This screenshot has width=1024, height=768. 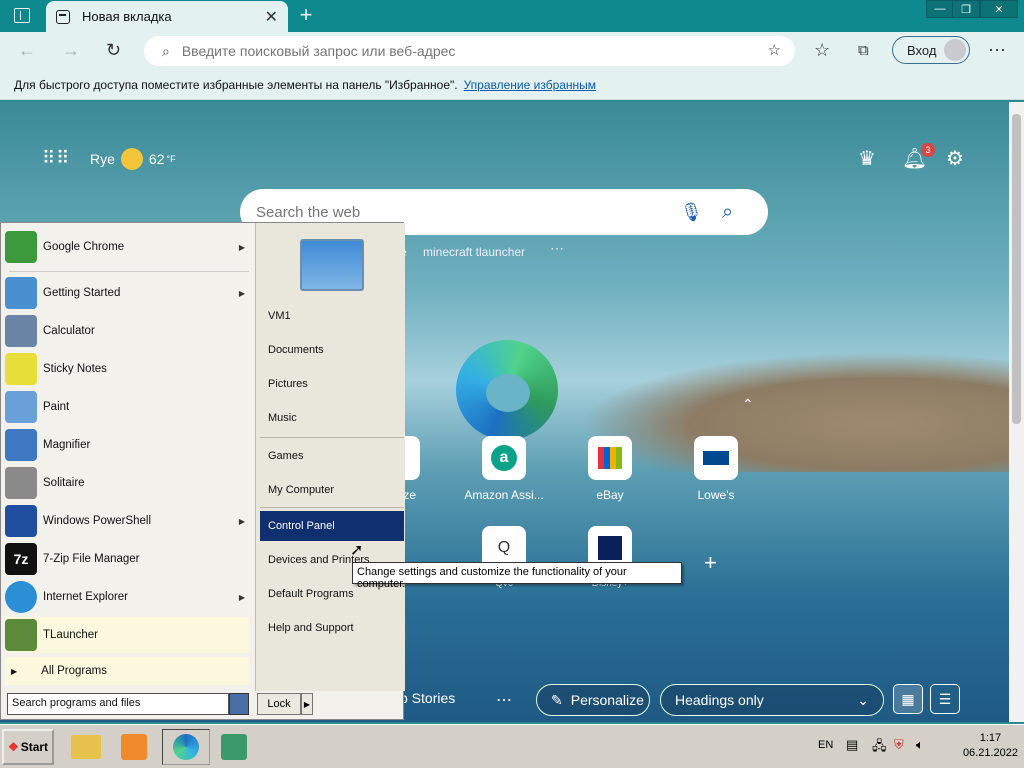 What do you see at coordinates (127, 293) in the screenshot?
I see `start-item-getting-started: Getting Started ▶` at bounding box center [127, 293].